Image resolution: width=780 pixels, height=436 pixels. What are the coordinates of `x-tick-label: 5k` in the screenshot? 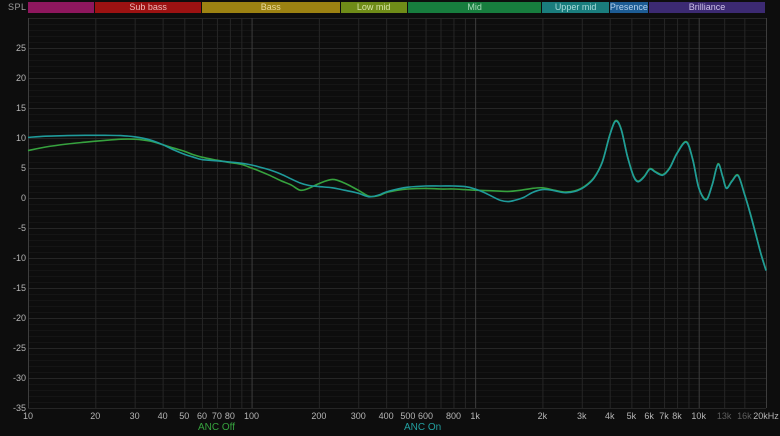 It's located at (631, 416).